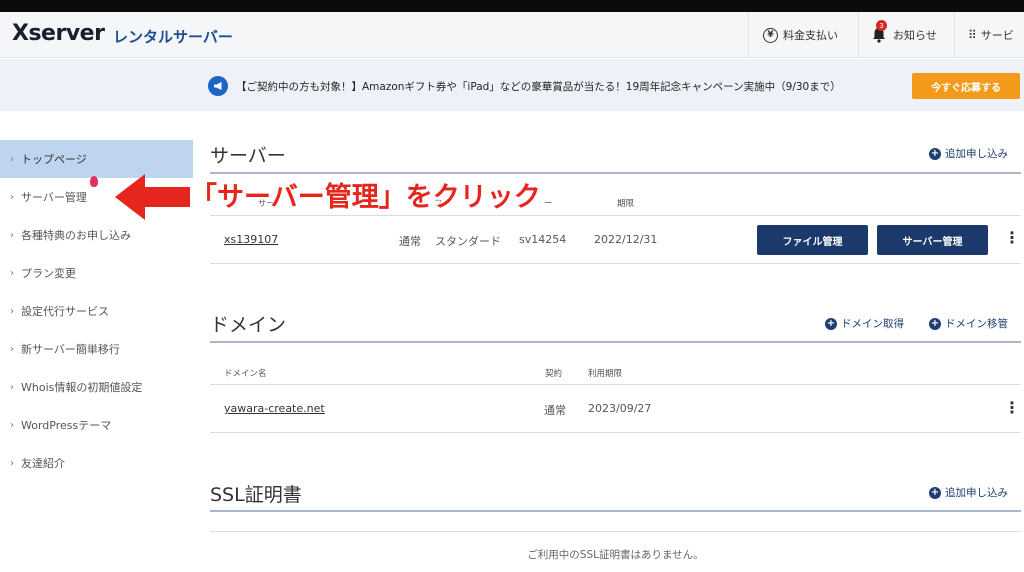 This screenshot has width=1024, height=572. Describe the element at coordinates (976, 324) in the screenshot. I see `domain-transfer-label: ドメイン移管` at that location.